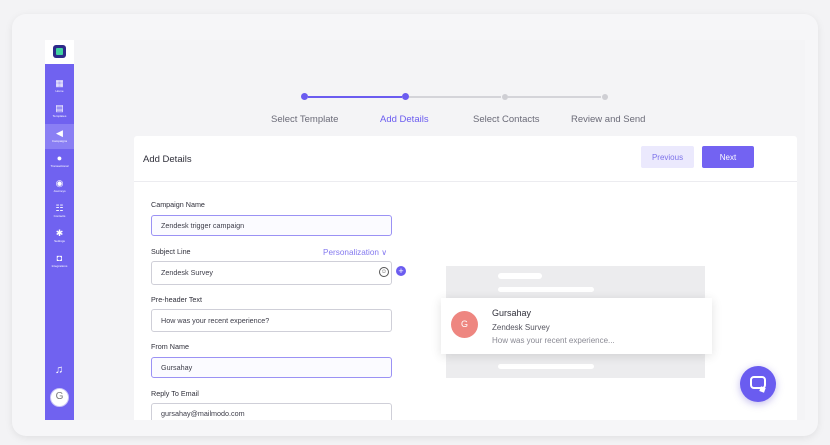 The width and height of the screenshot is (830, 445). Describe the element at coordinates (170, 346) in the screenshot. I see `from-name-label: From Name` at that location.